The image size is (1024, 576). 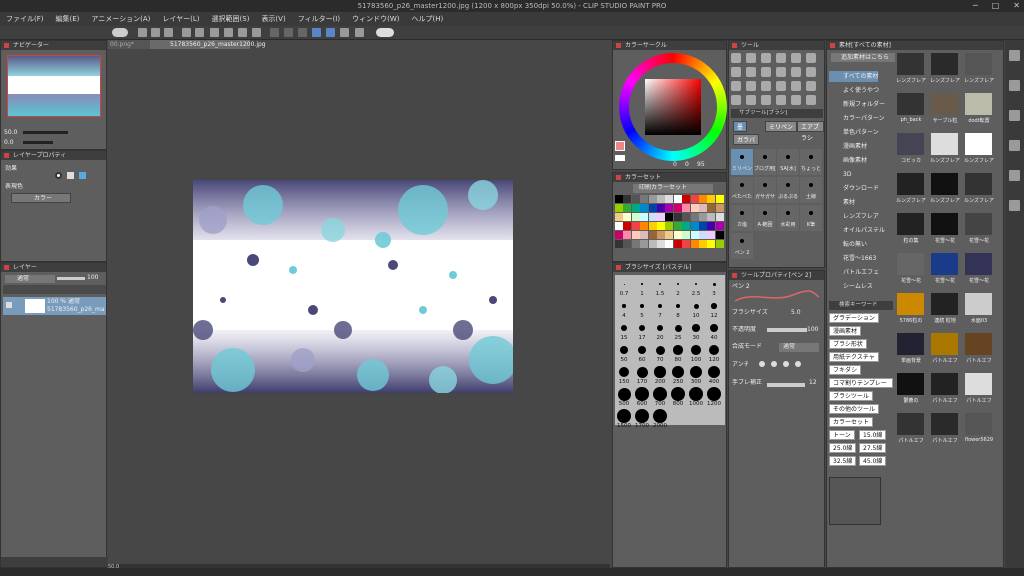 I want to click on brush-size-cell: 1, so click(x=642, y=286).